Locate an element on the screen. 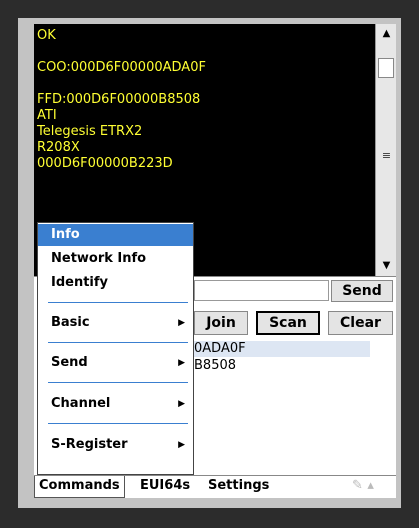 The image size is (419, 528). console-scrollbar: ▲ ≡ ▼ is located at coordinates (385, 150).